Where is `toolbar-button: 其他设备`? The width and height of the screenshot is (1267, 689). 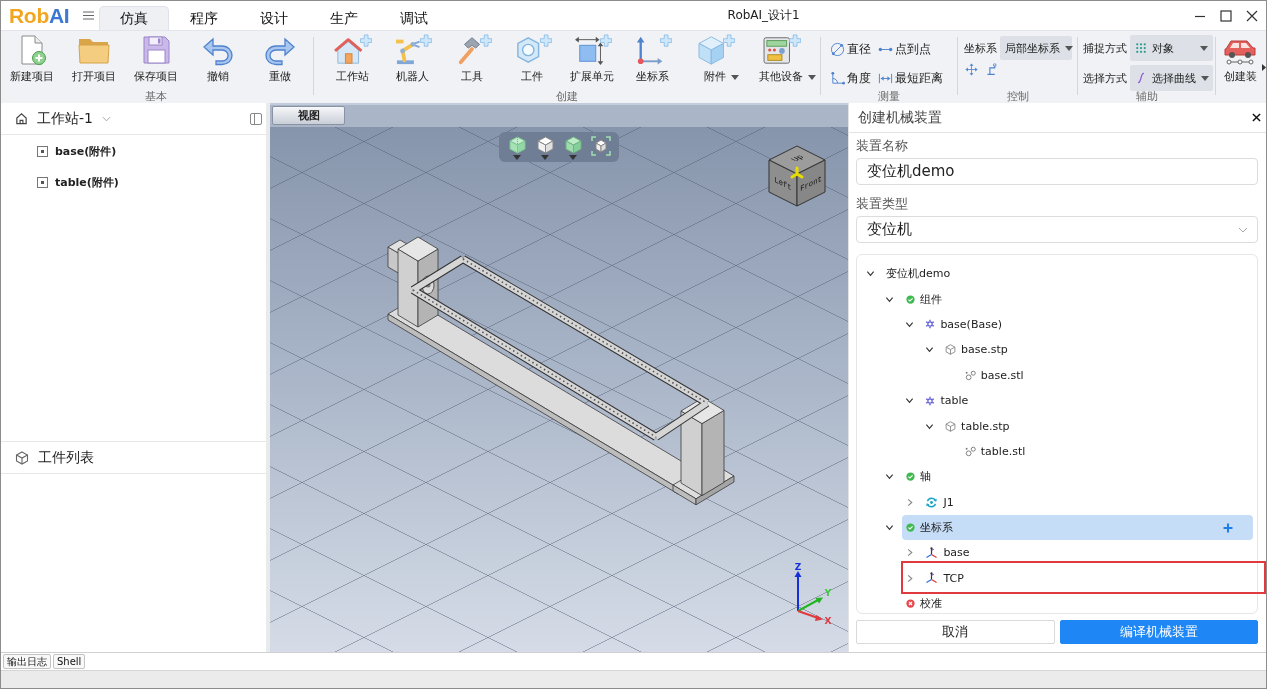
toolbar-button: 其他设备 is located at coordinates (781, 61).